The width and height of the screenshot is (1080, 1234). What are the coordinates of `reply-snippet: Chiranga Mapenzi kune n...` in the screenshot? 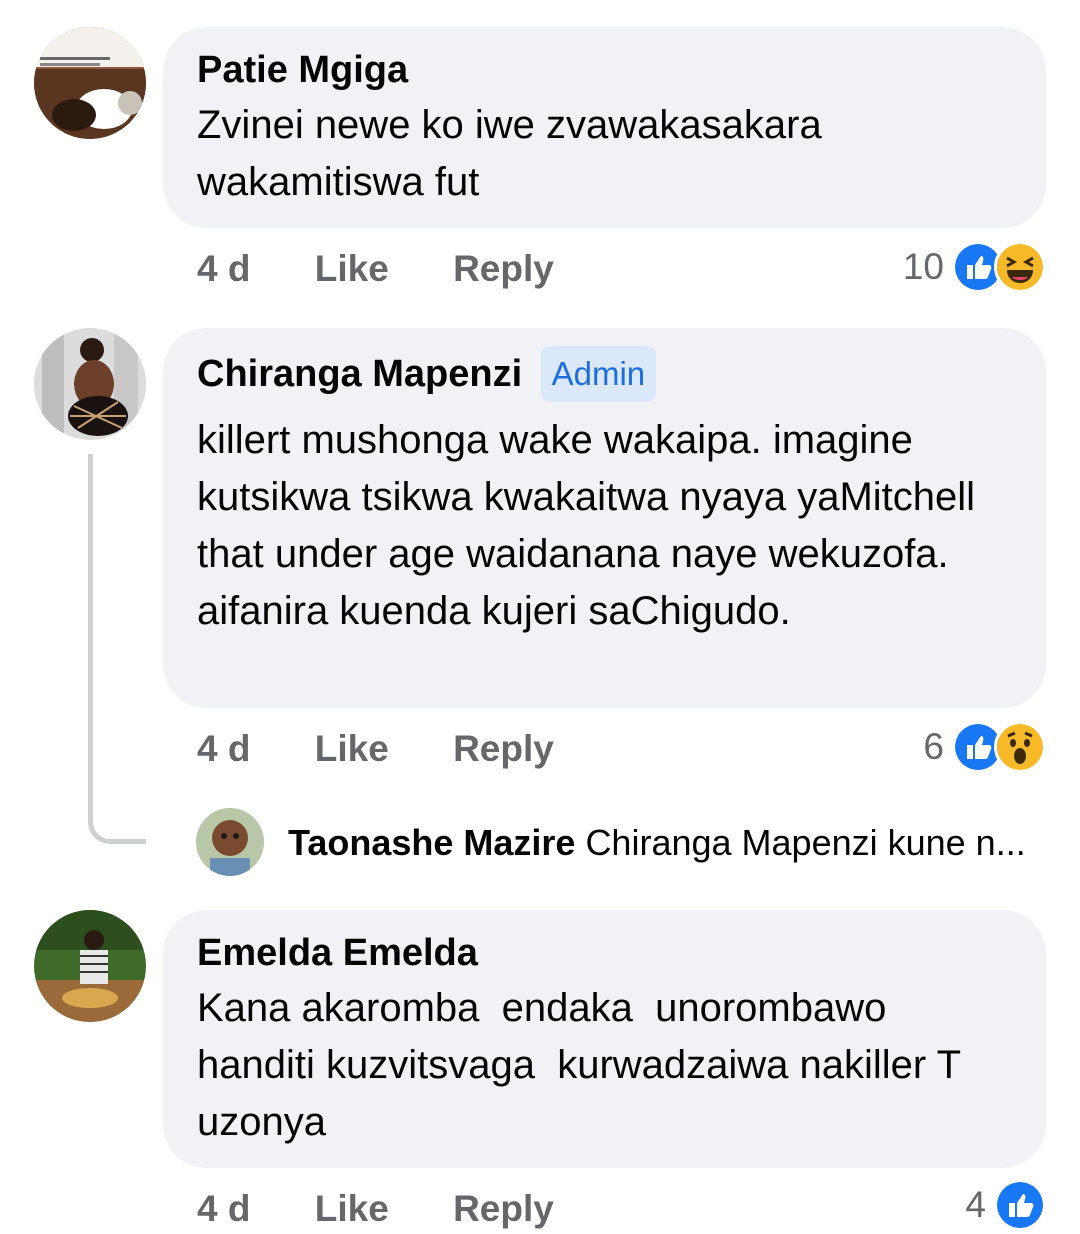 It's located at (805, 842).